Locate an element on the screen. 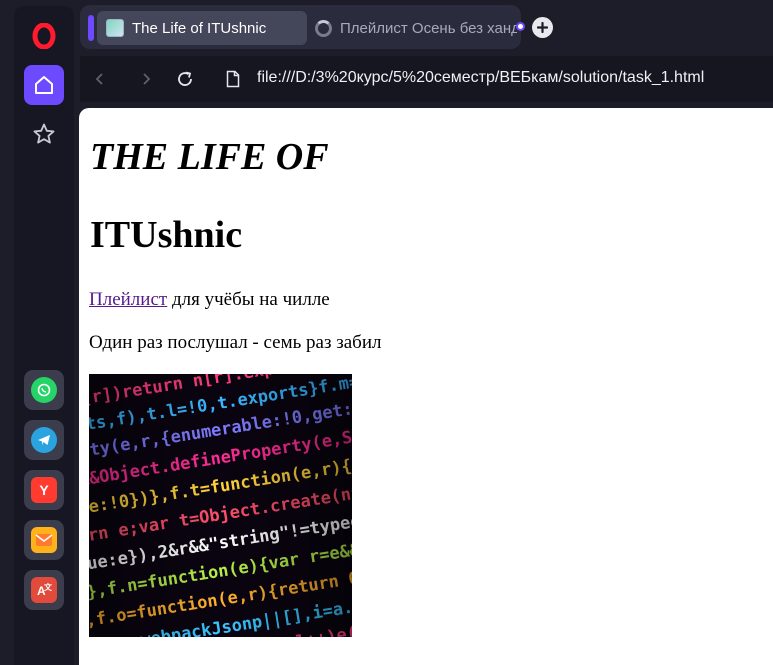  chevron-left-icon is located at coordinates (99, 79).